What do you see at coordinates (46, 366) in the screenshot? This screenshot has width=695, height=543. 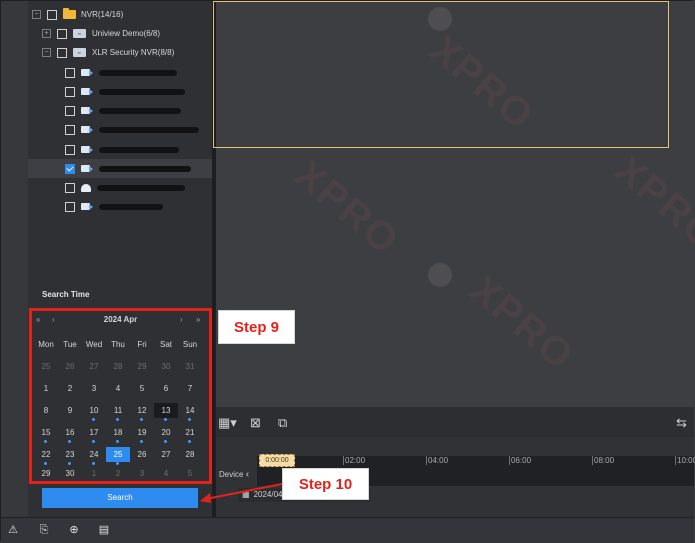 I see `calendar-day: 25` at bounding box center [46, 366].